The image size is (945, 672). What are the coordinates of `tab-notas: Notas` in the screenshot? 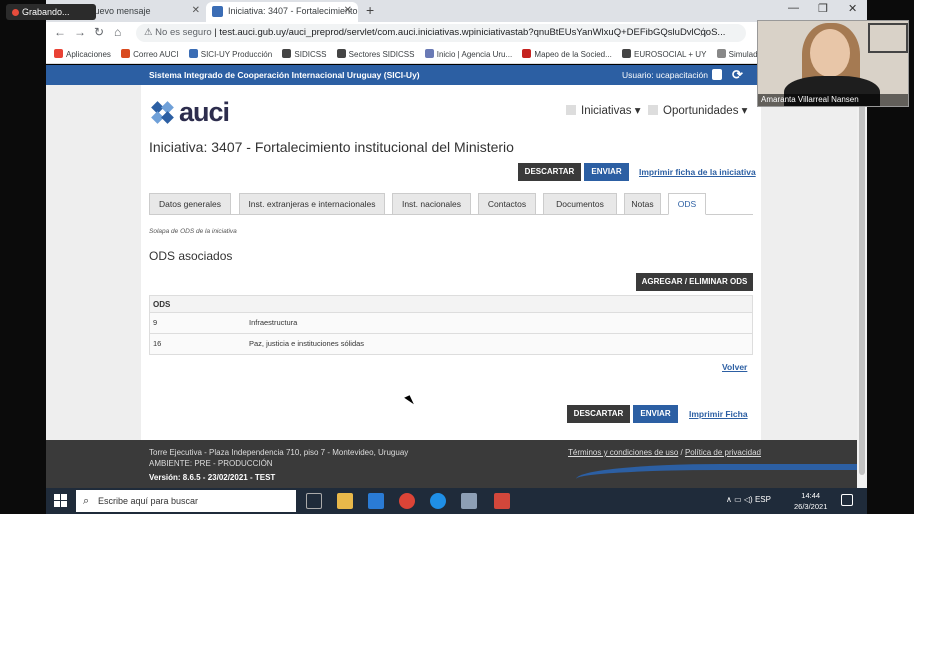 It's located at (642, 204).